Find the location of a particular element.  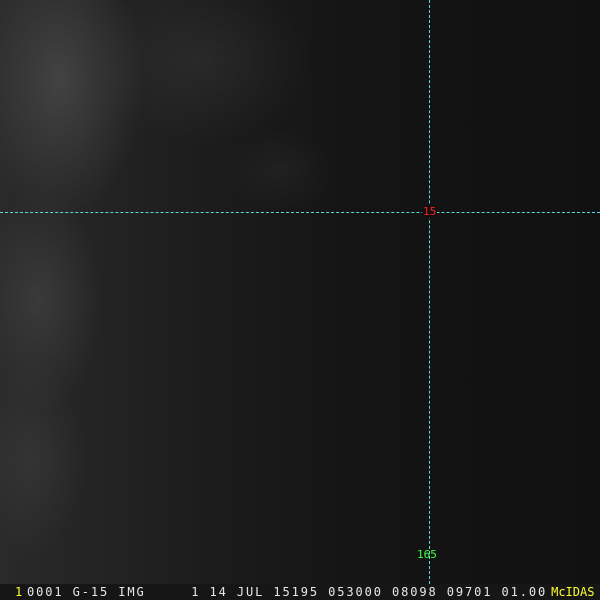

frame-number: 1 is located at coordinates (19, 592).